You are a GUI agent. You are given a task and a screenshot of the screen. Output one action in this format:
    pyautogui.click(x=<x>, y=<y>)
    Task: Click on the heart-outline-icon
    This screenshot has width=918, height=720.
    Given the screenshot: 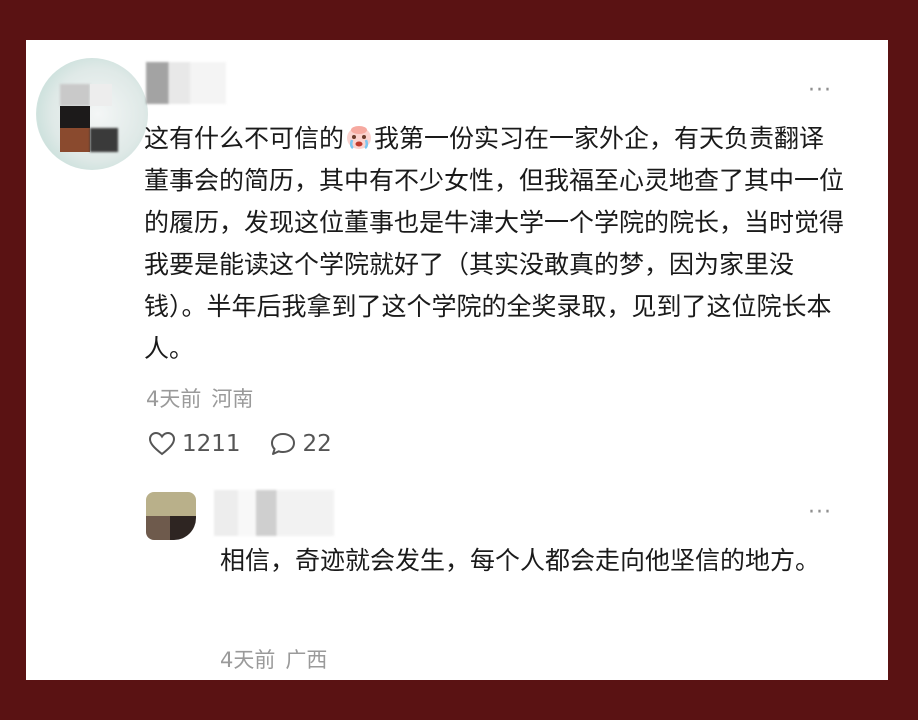 What is the action you would take?
    pyautogui.click(x=162, y=443)
    